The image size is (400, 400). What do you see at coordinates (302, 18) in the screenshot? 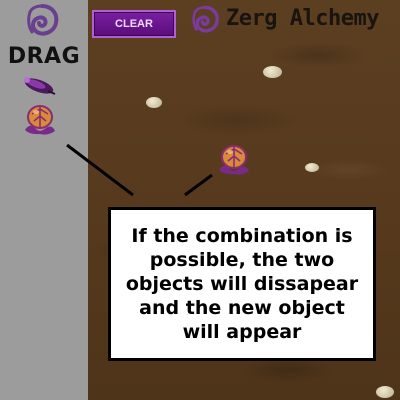
I see `game-title: Zerg Alchemy` at bounding box center [302, 18].